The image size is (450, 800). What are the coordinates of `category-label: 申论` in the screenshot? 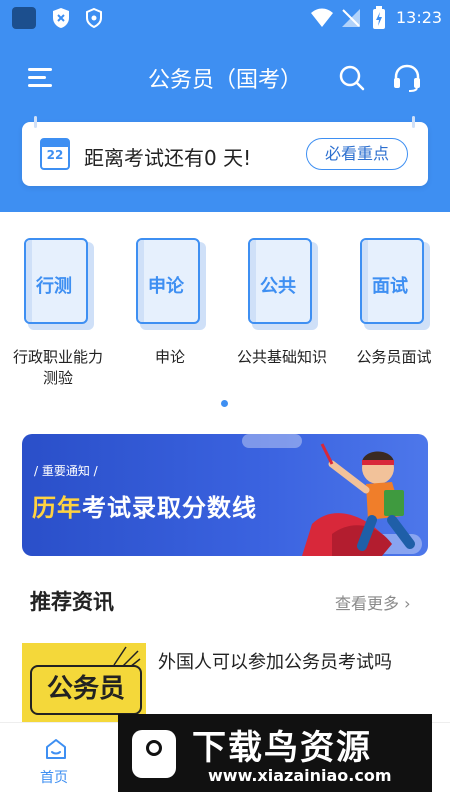 It's located at (170, 357).